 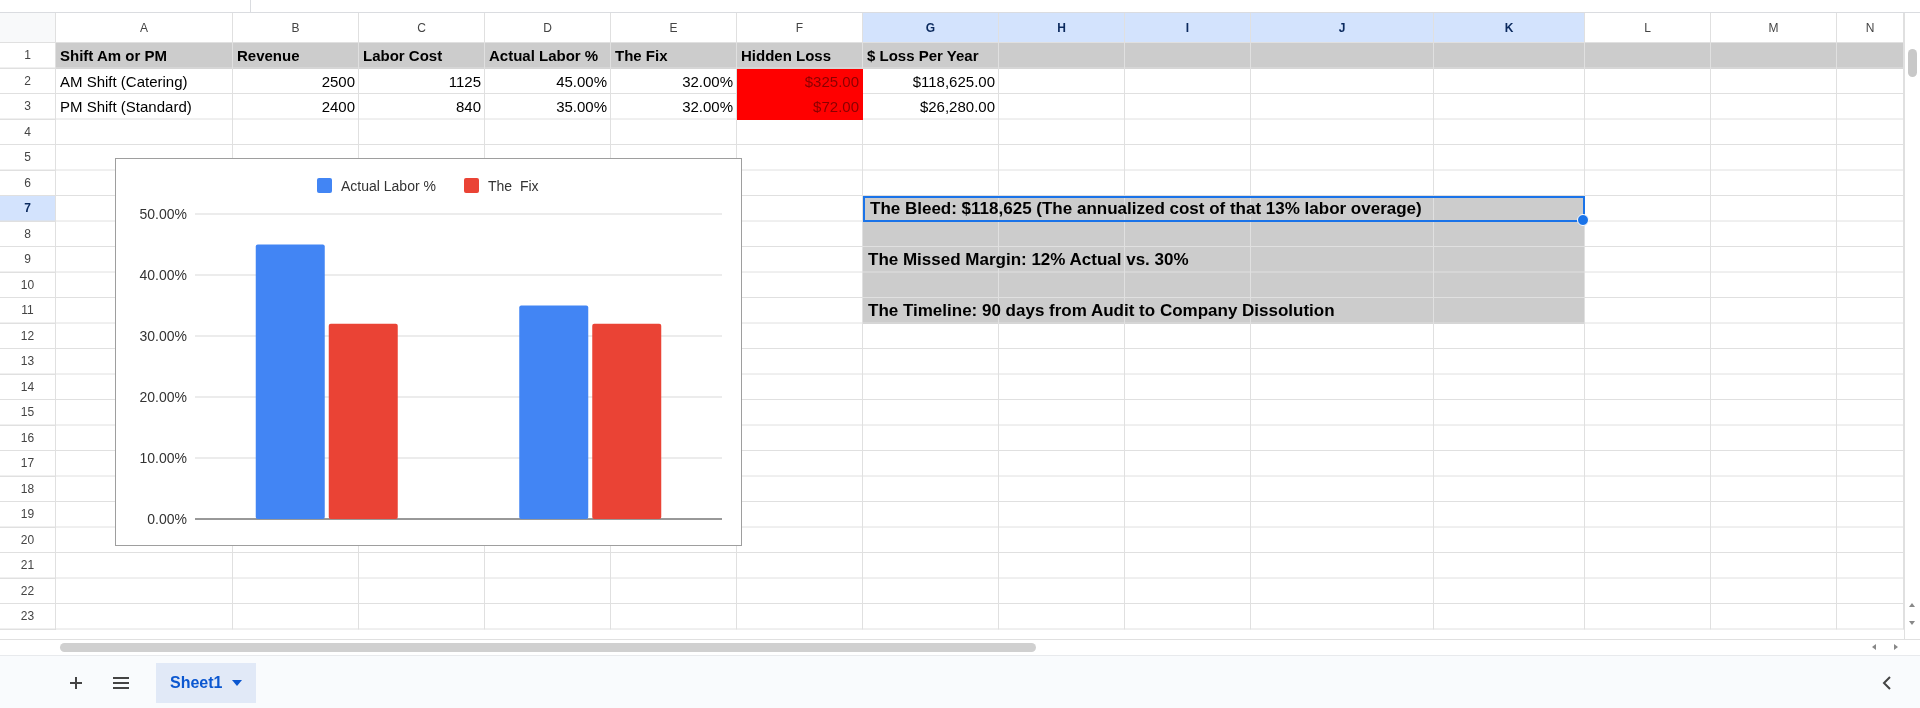 I want to click on column-title: Revenue, so click(x=268, y=56).